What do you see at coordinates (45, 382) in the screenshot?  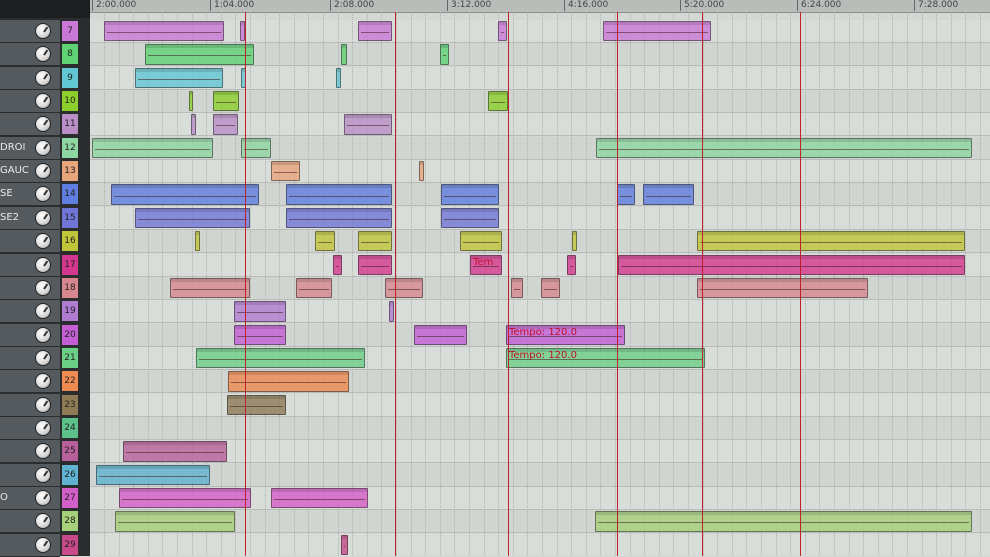 I see `track-header: 22` at bounding box center [45, 382].